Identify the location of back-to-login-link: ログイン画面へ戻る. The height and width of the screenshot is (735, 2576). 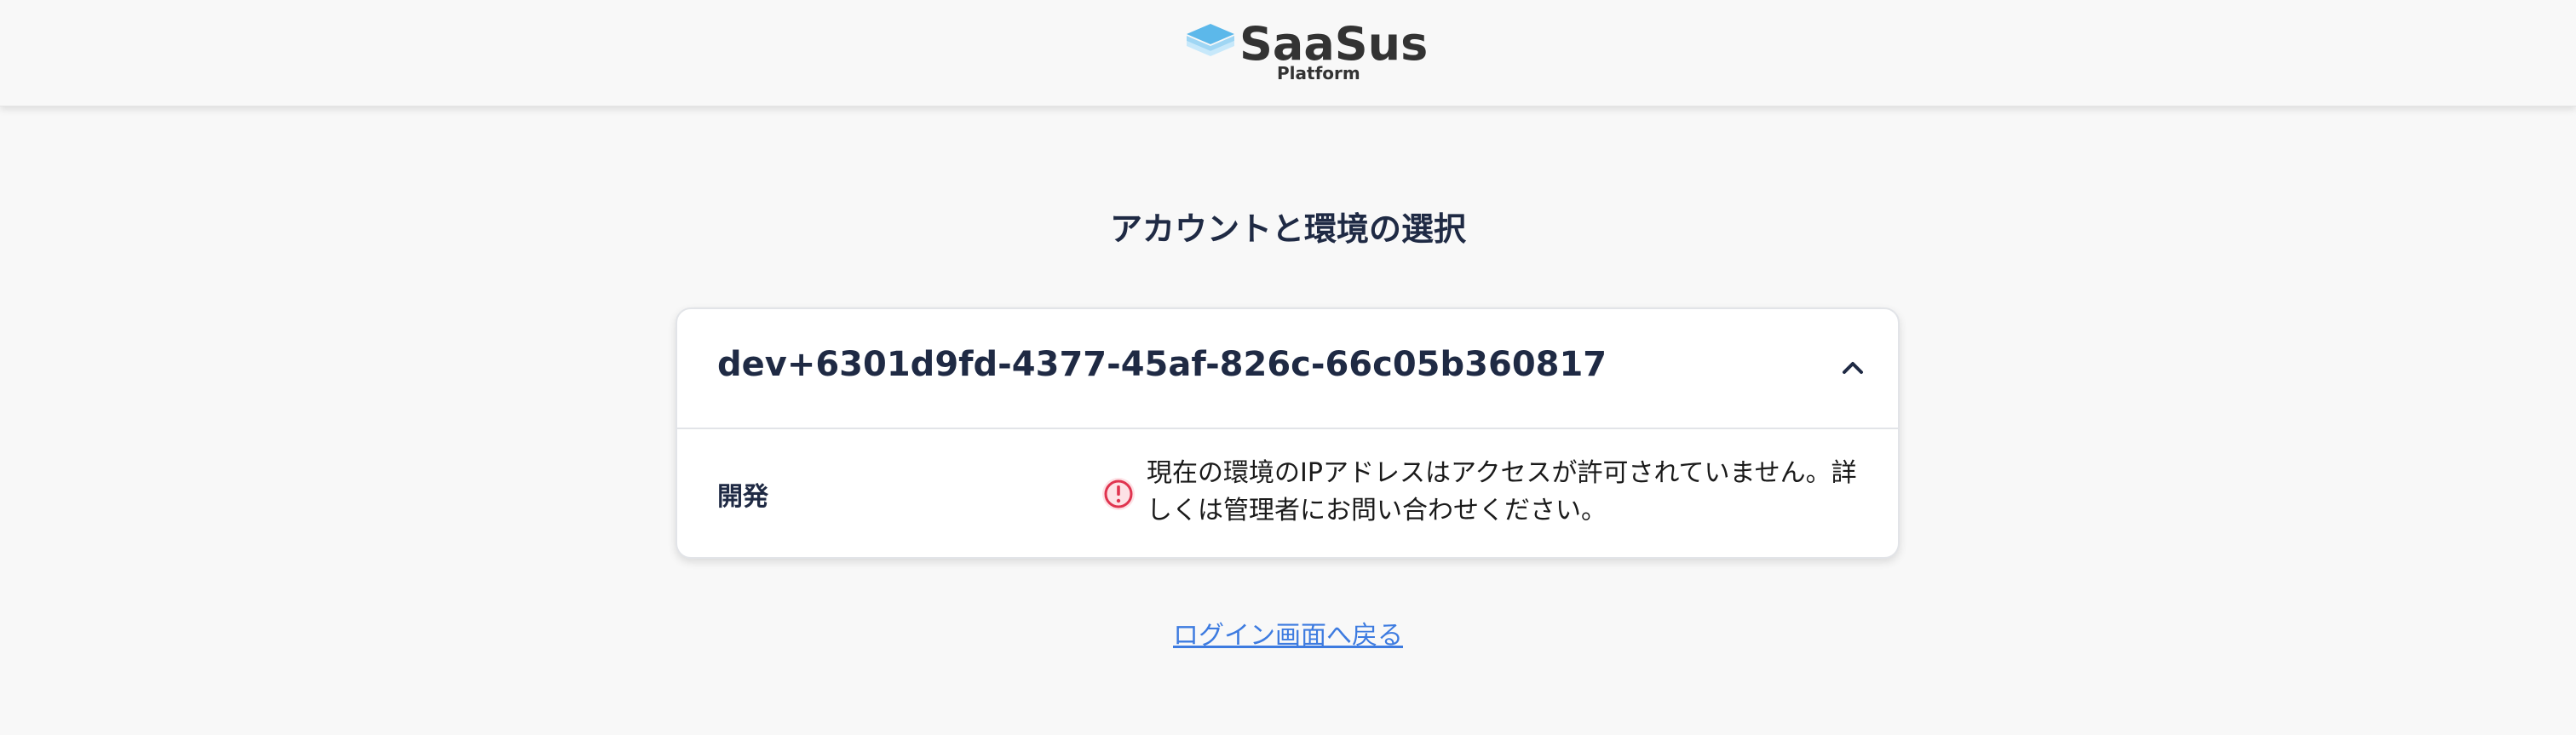
(1288, 636).